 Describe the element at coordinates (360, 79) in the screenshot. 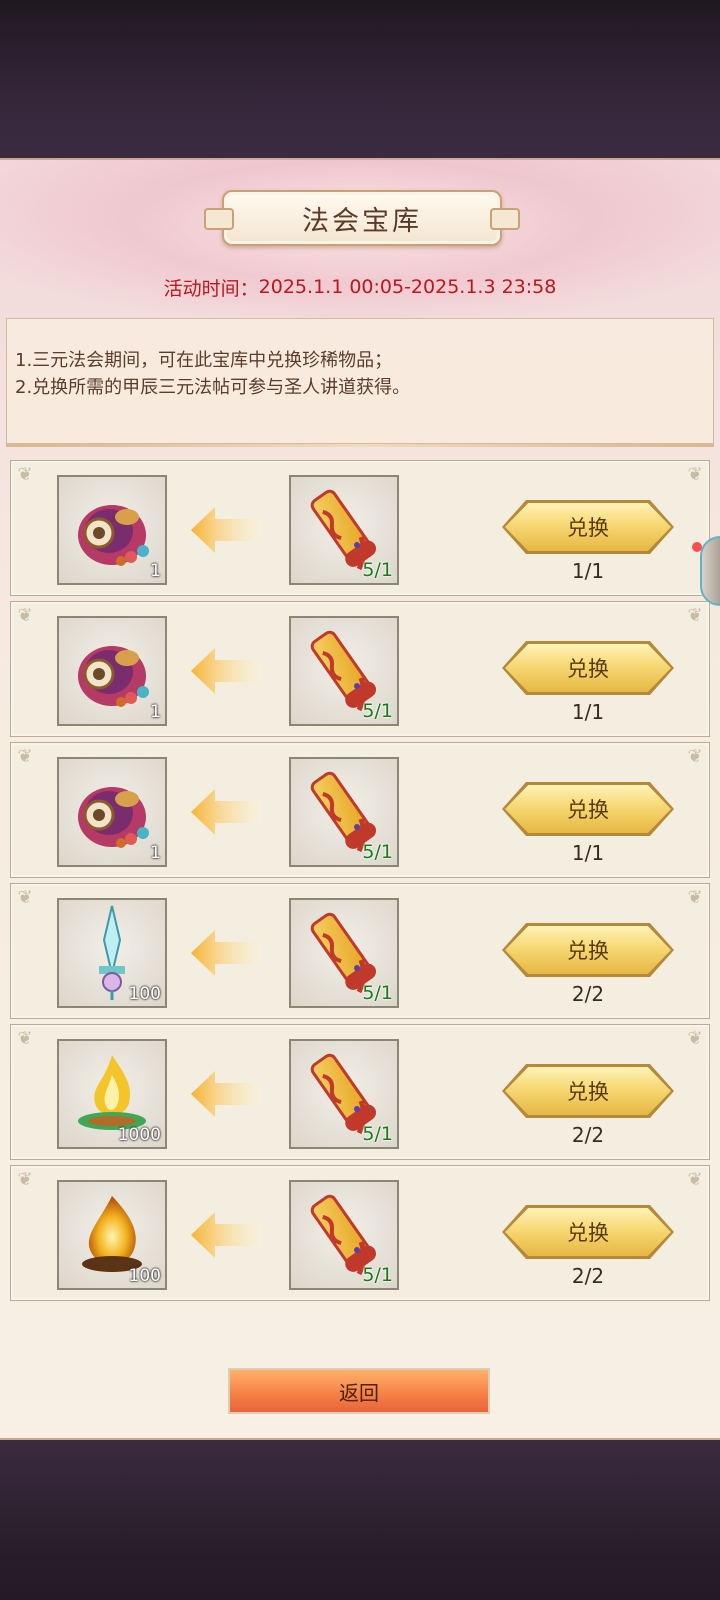

I see `top-backdrop` at that location.